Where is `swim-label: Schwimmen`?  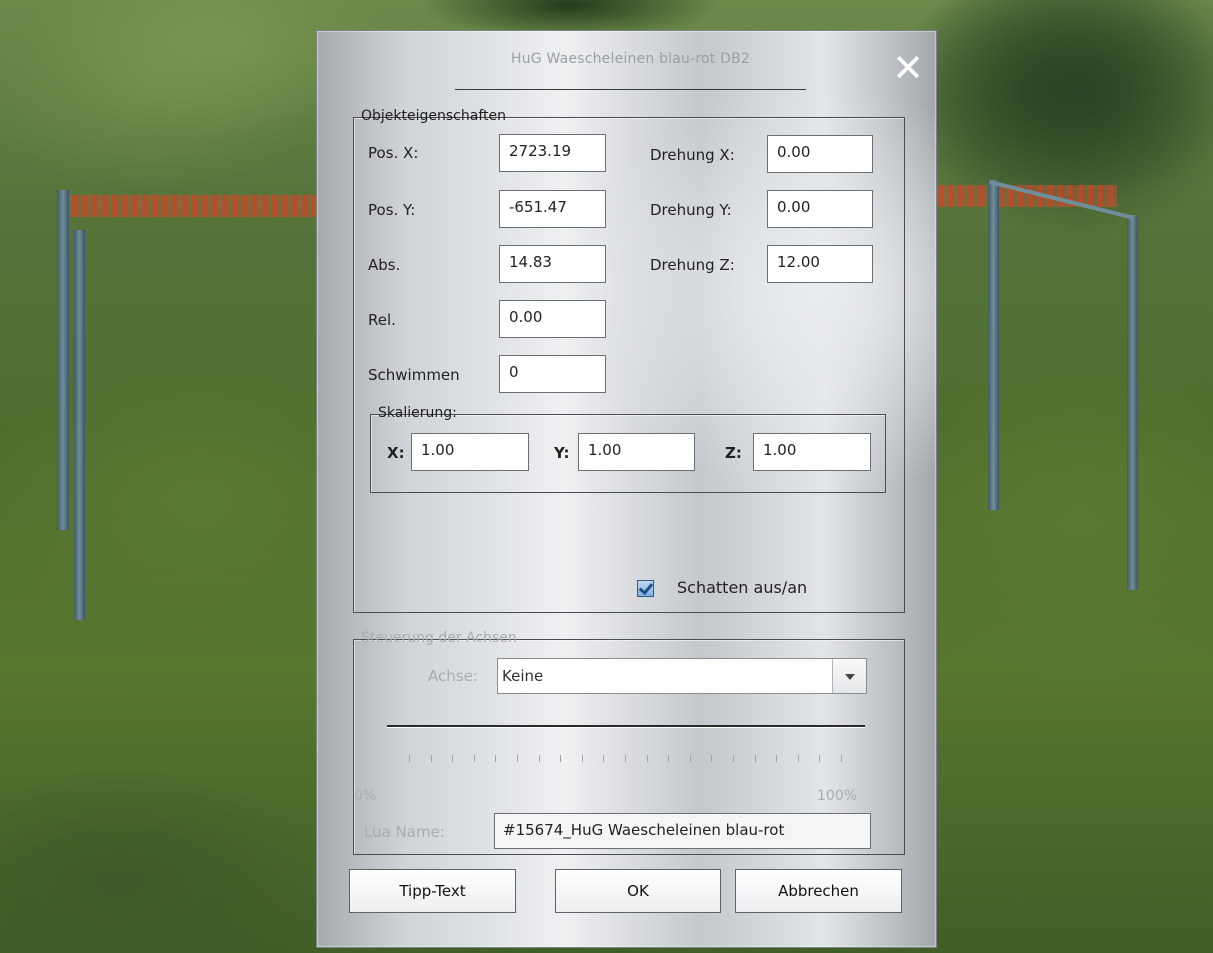
swim-label: Schwimmen is located at coordinates (414, 375).